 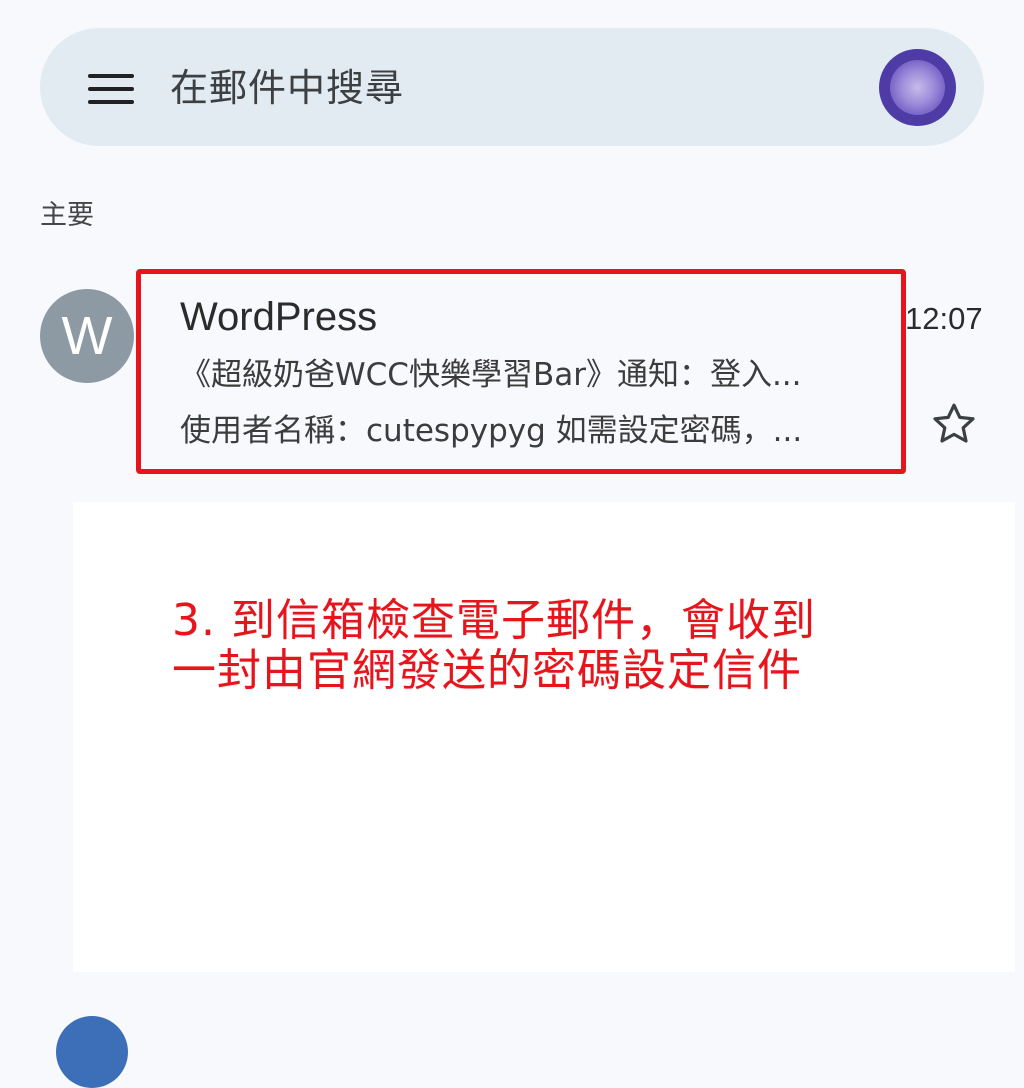 What do you see at coordinates (944, 318) in the screenshot?
I see `email-time: 12:07` at bounding box center [944, 318].